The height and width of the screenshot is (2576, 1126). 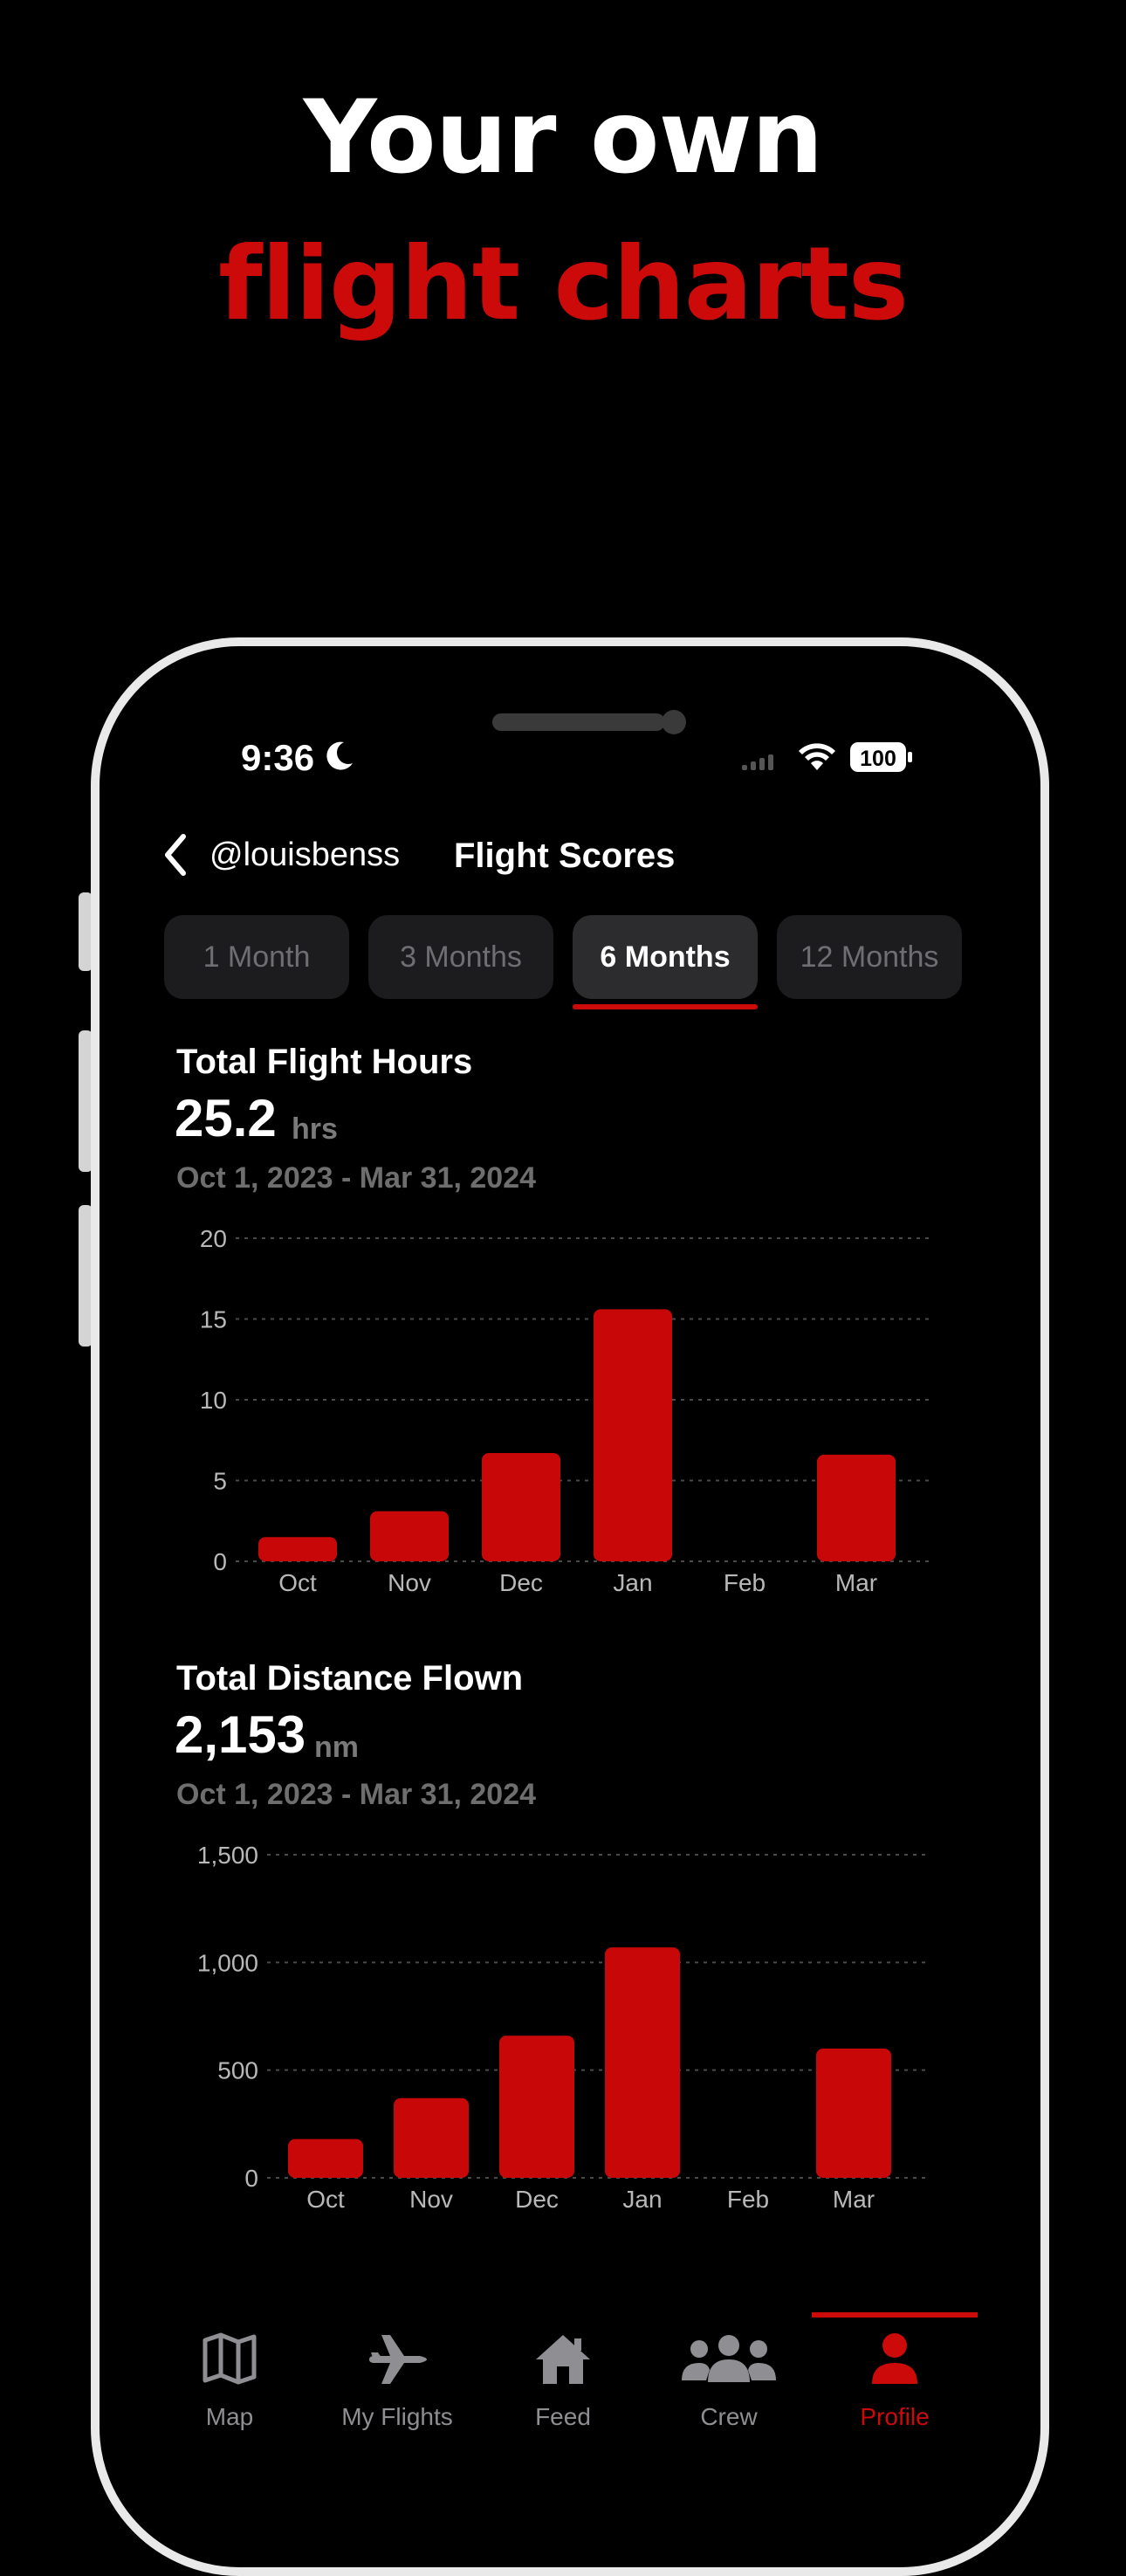 What do you see at coordinates (563, 2359) in the screenshot?
I see `home-icon` at bounding box center [563, 2359].